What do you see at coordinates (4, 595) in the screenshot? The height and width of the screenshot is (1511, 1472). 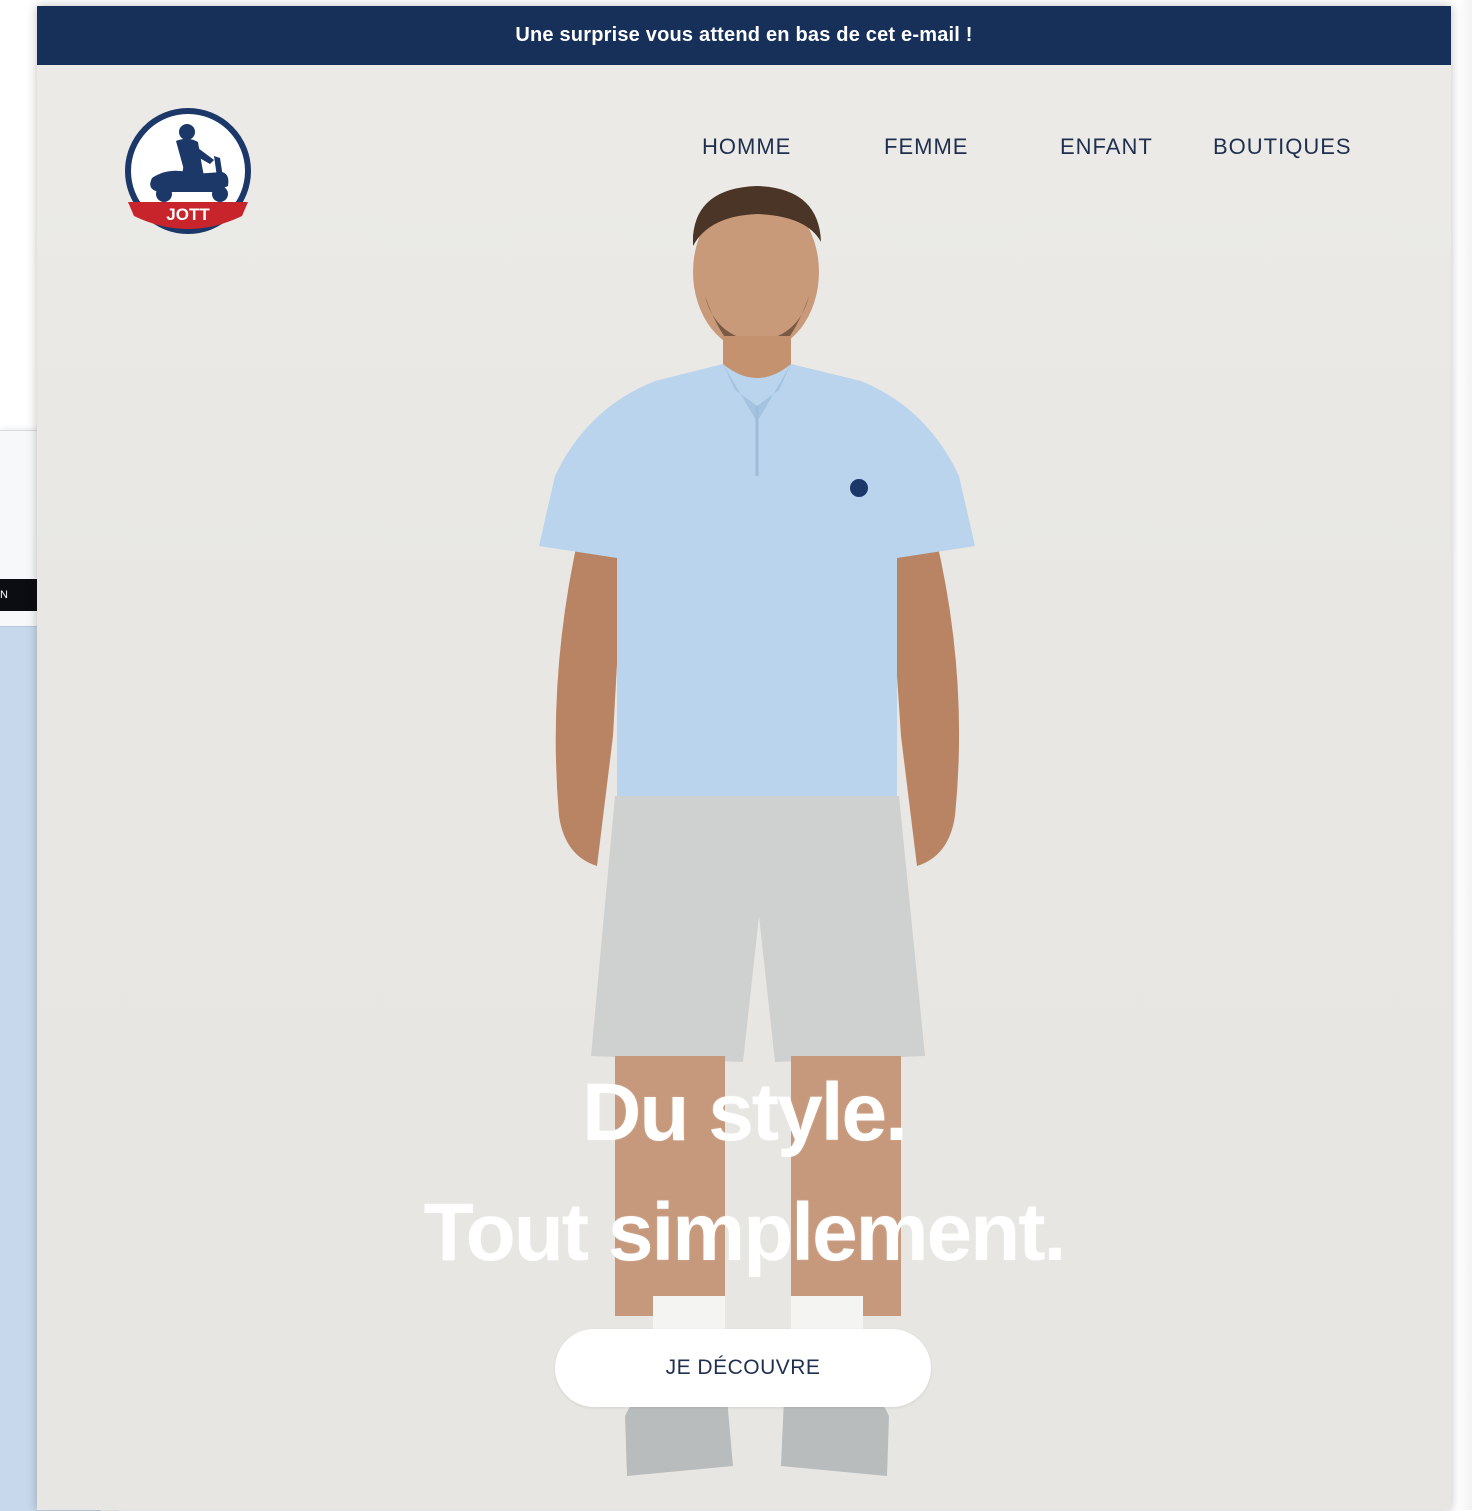 I see `background-dark-bar-text: N` at bounding box center [4, 595].